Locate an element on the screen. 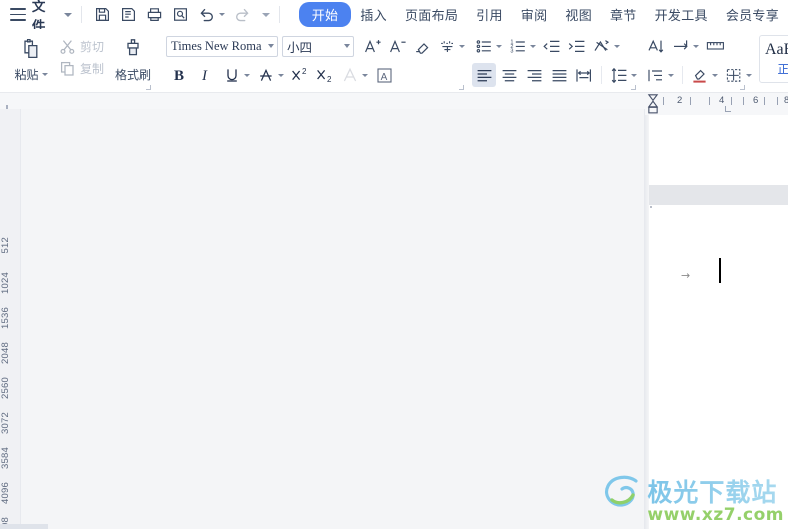 This screenshot has width=788, height=529. svg-text: I is located at coordinates (204, 76).